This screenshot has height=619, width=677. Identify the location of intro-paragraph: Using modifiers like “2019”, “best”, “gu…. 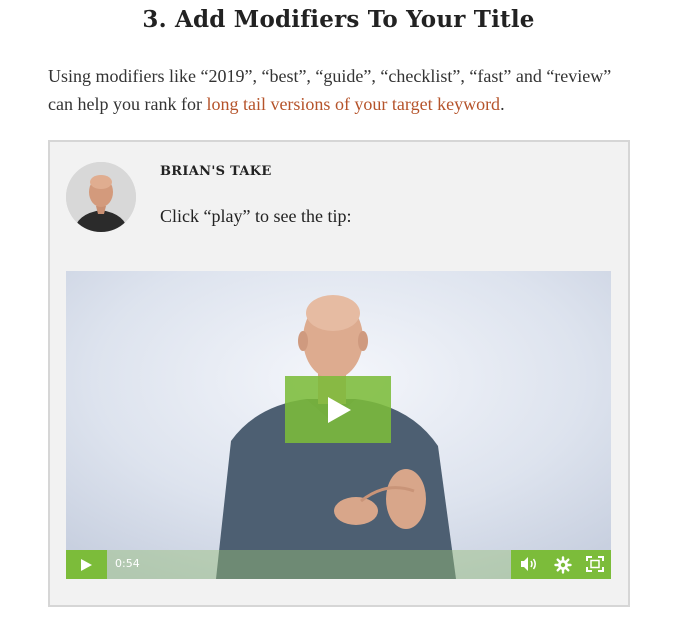
(343, 90).